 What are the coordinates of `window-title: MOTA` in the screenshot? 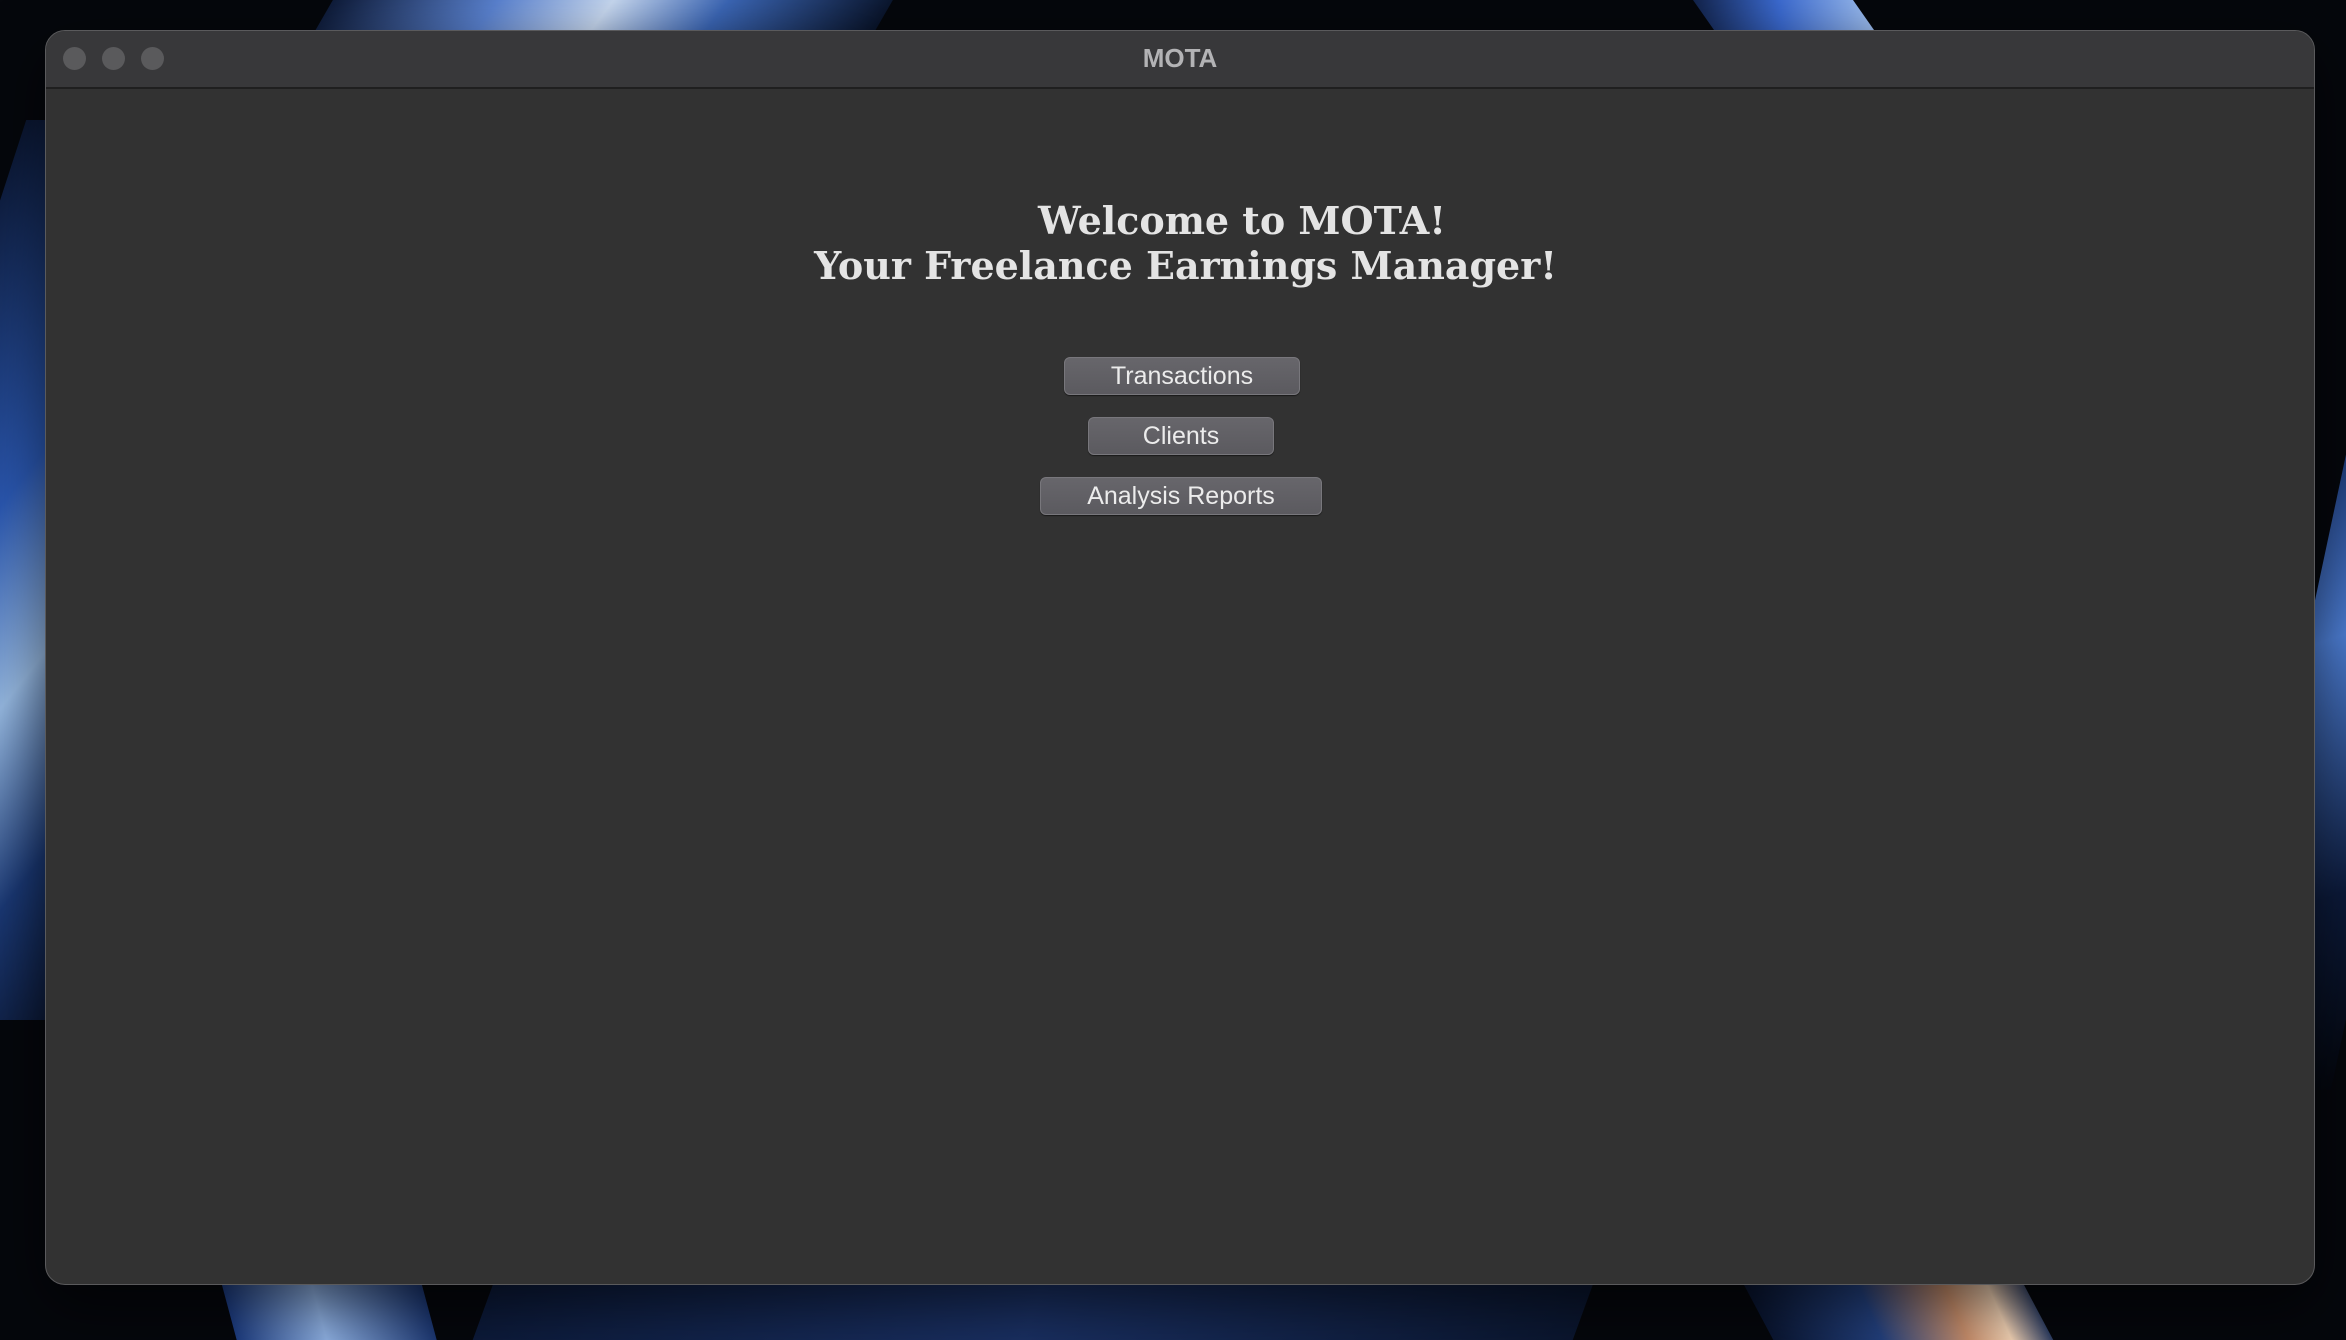 It's located at (1180, 58).